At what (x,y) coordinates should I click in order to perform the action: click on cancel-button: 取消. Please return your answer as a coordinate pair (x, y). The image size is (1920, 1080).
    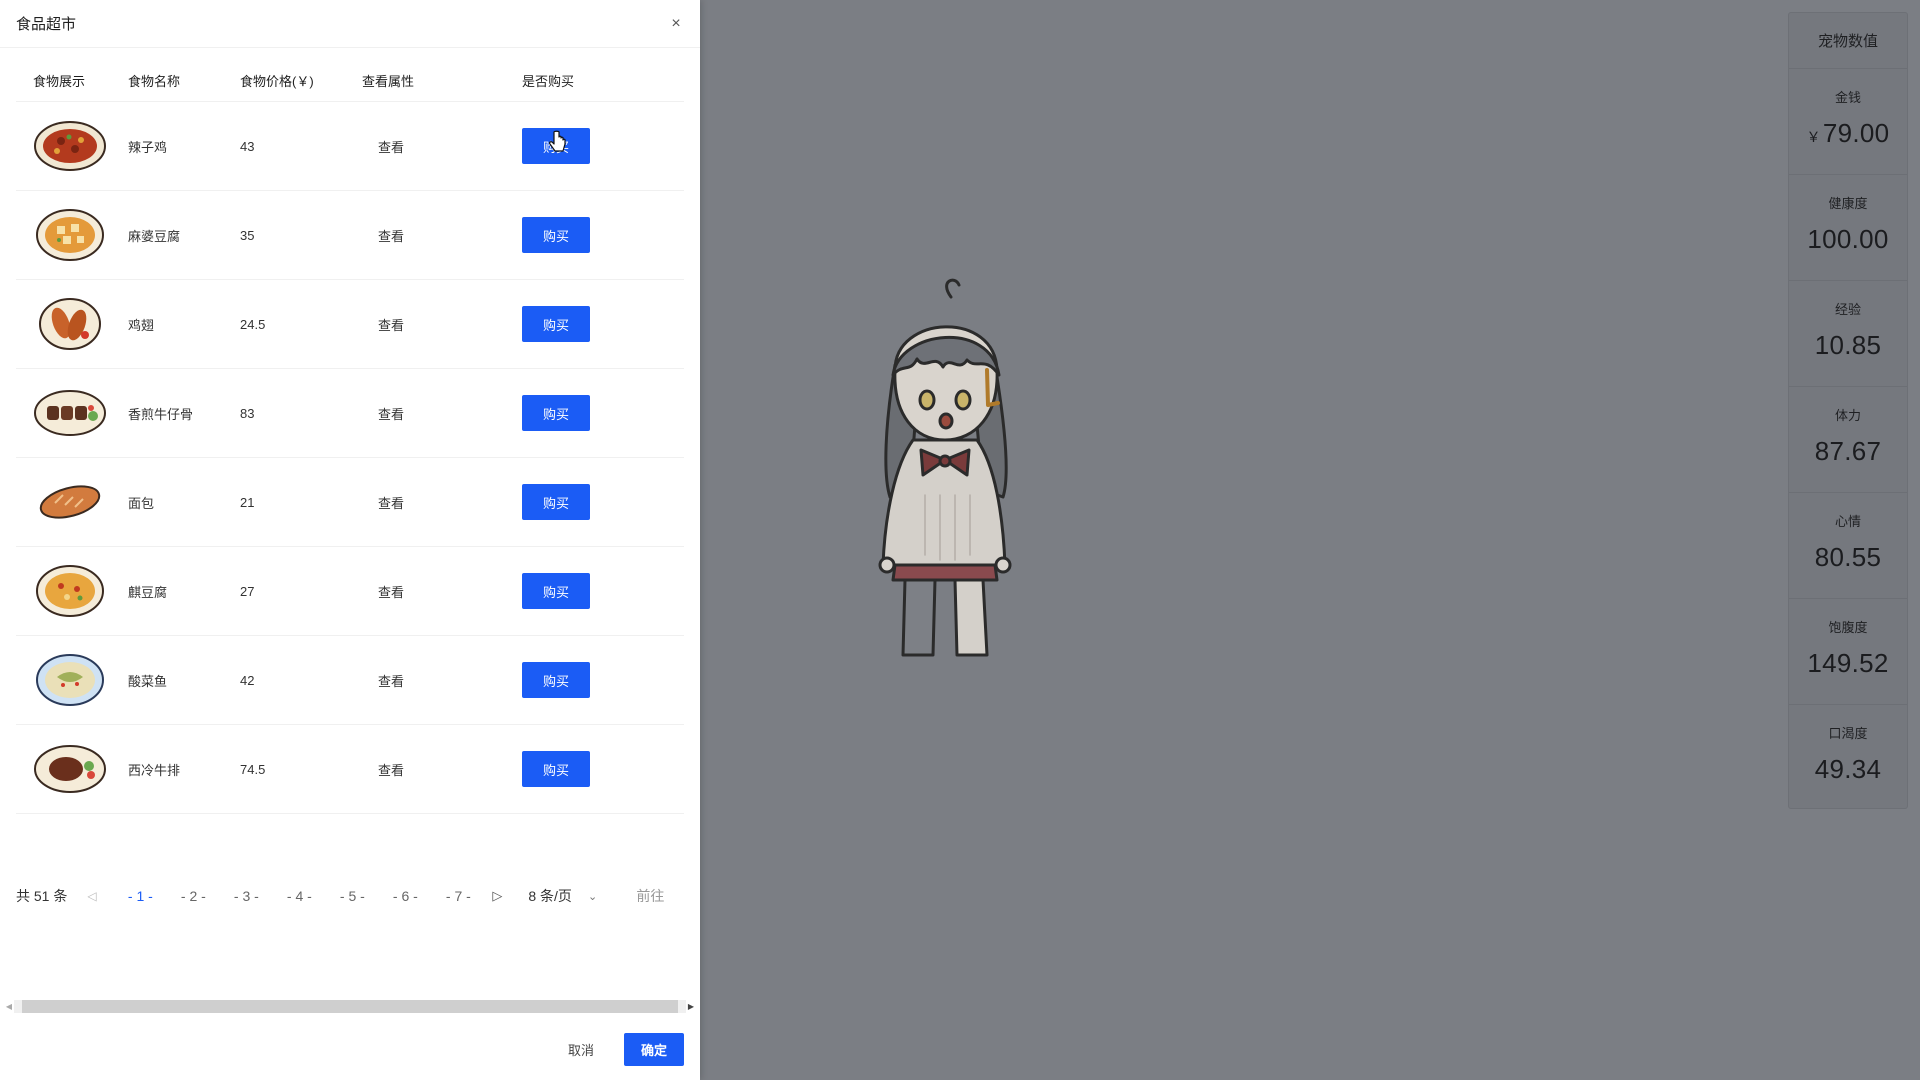
    Looking at the image, I should click on (581, 1049).